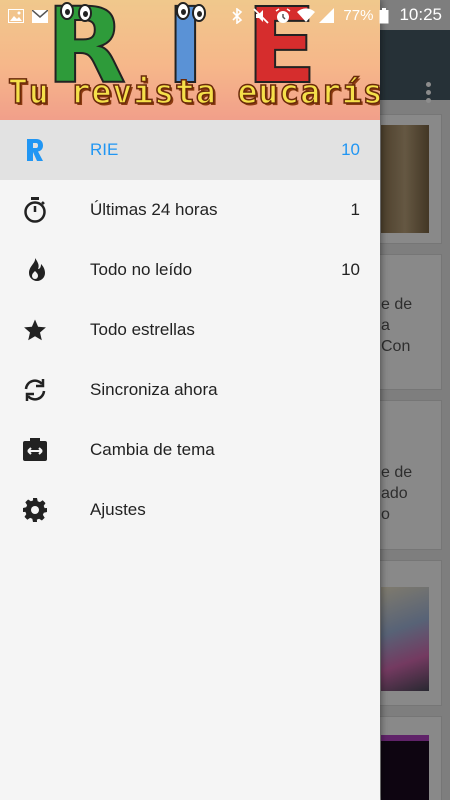  What do you see at coordinates (104, 149) in the screenshot?
I see `drawer-item-label: RIE` at bounding box center [104, 149].